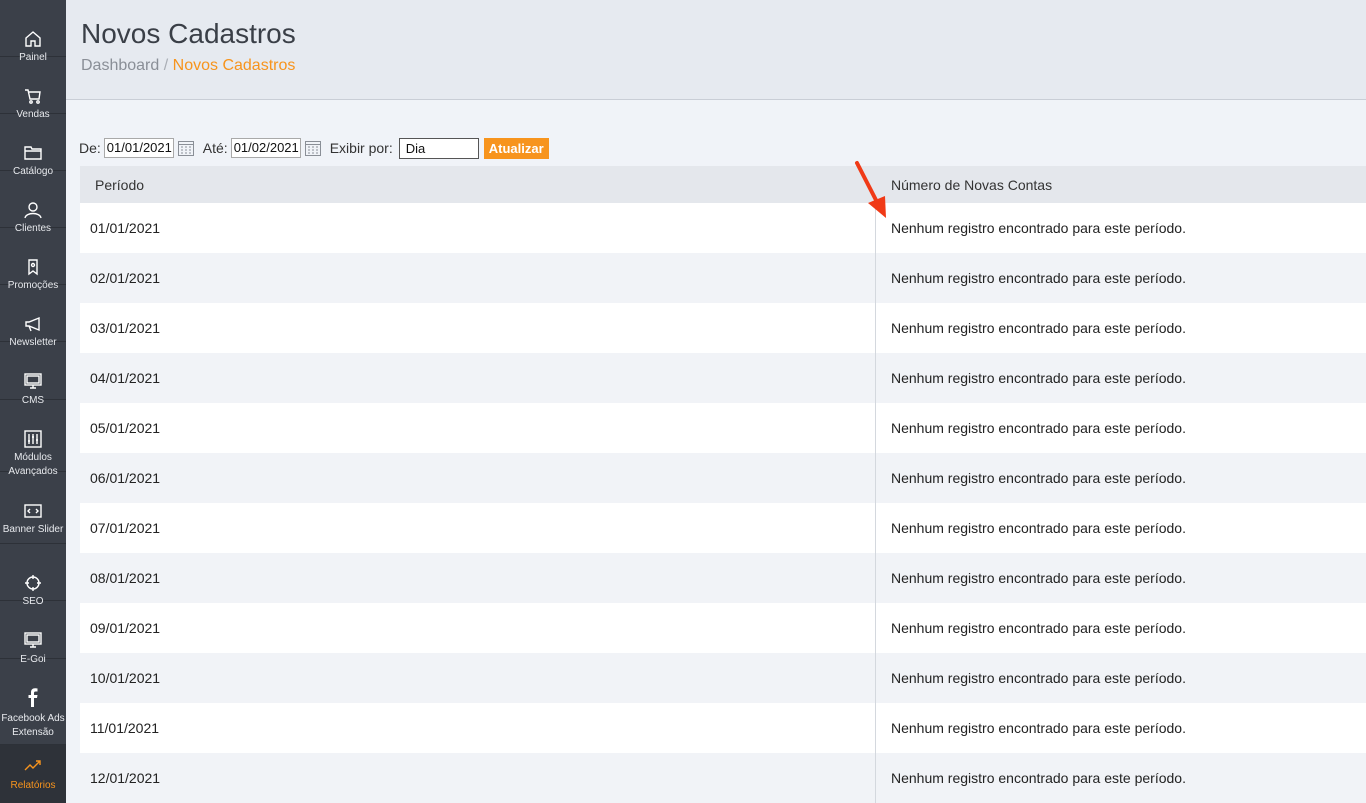 This screenshot has height=803, width=1366. What do you see at coordinates (33, 267) in the screenshot?
I see `tag-icon` at bounding box center [33, 267].